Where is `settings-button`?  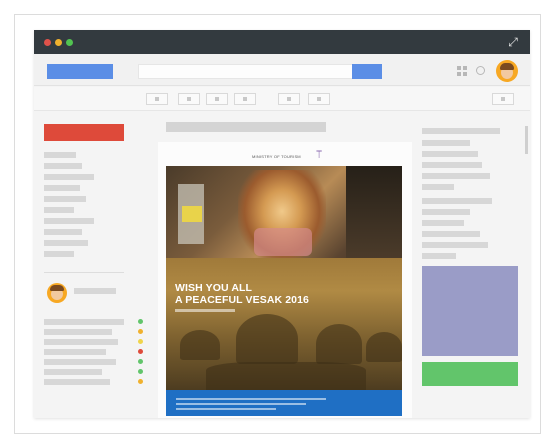 settings-button is located at coordinates (503, 99).